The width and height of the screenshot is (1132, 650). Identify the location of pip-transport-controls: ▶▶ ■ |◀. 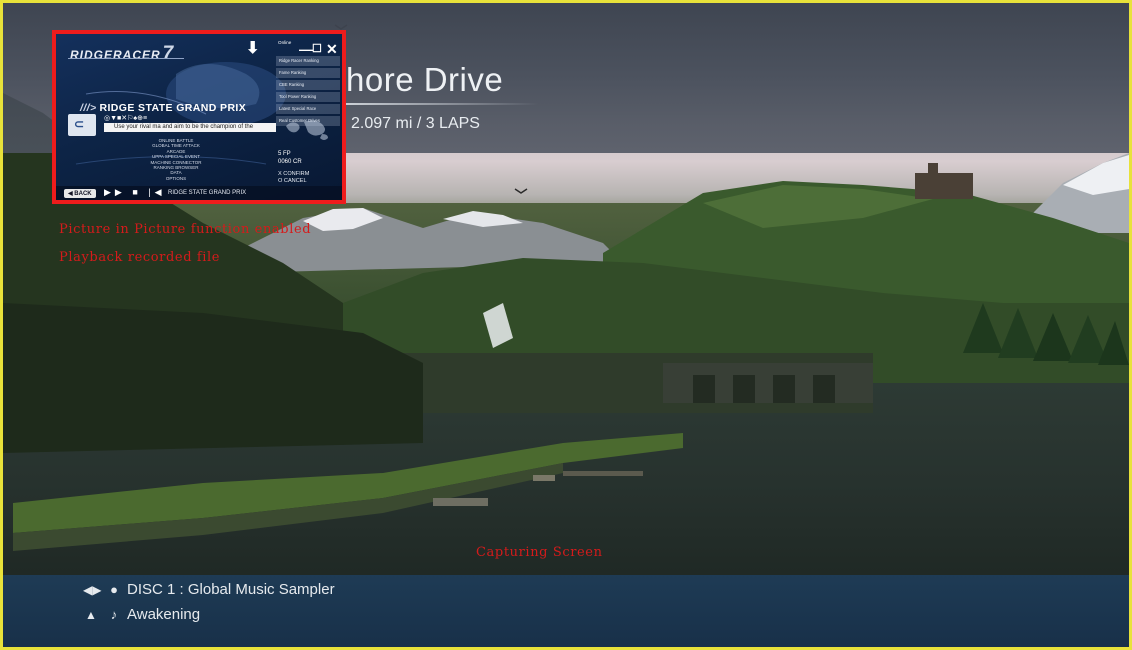
(135, 192).